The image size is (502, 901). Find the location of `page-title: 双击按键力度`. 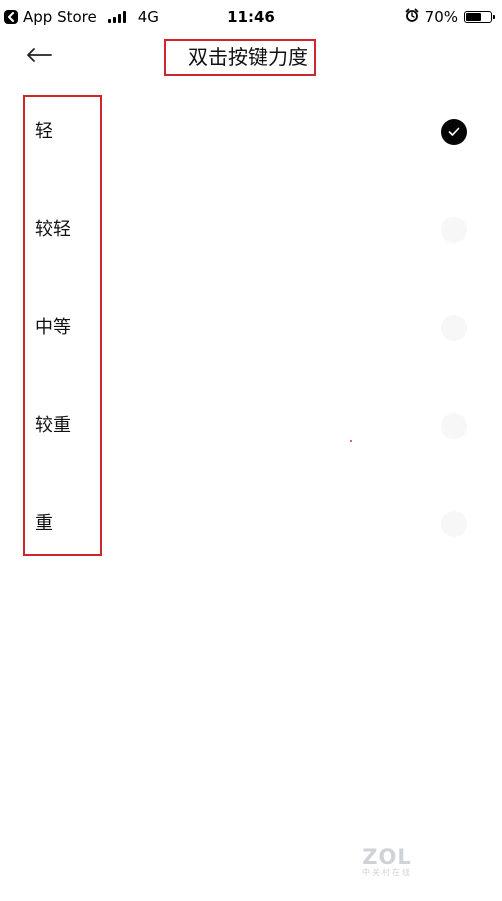

page-title: 双击按键力度 is located at coordinates (240, 57).